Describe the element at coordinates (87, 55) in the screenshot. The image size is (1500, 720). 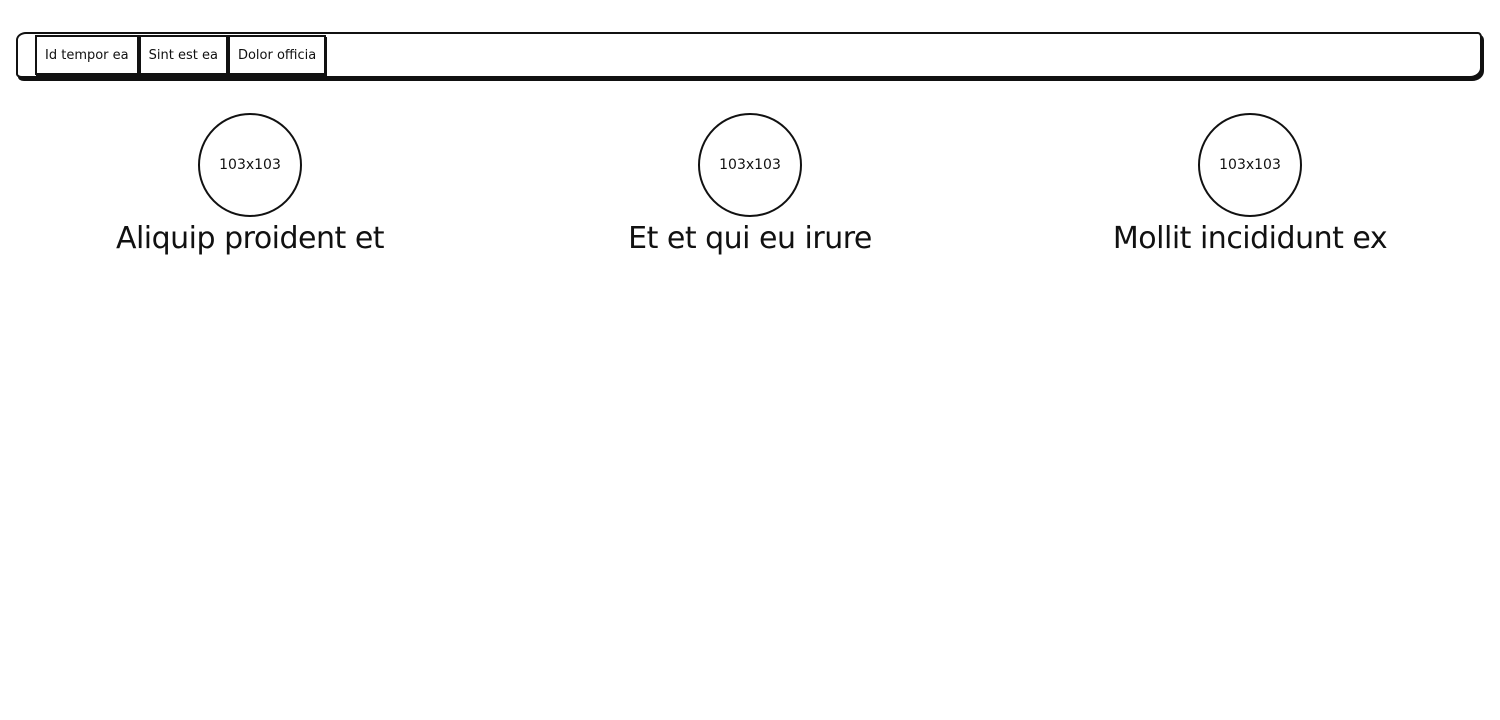
I see `tab-id-tempor-ea: Id tempor ea` at that location.